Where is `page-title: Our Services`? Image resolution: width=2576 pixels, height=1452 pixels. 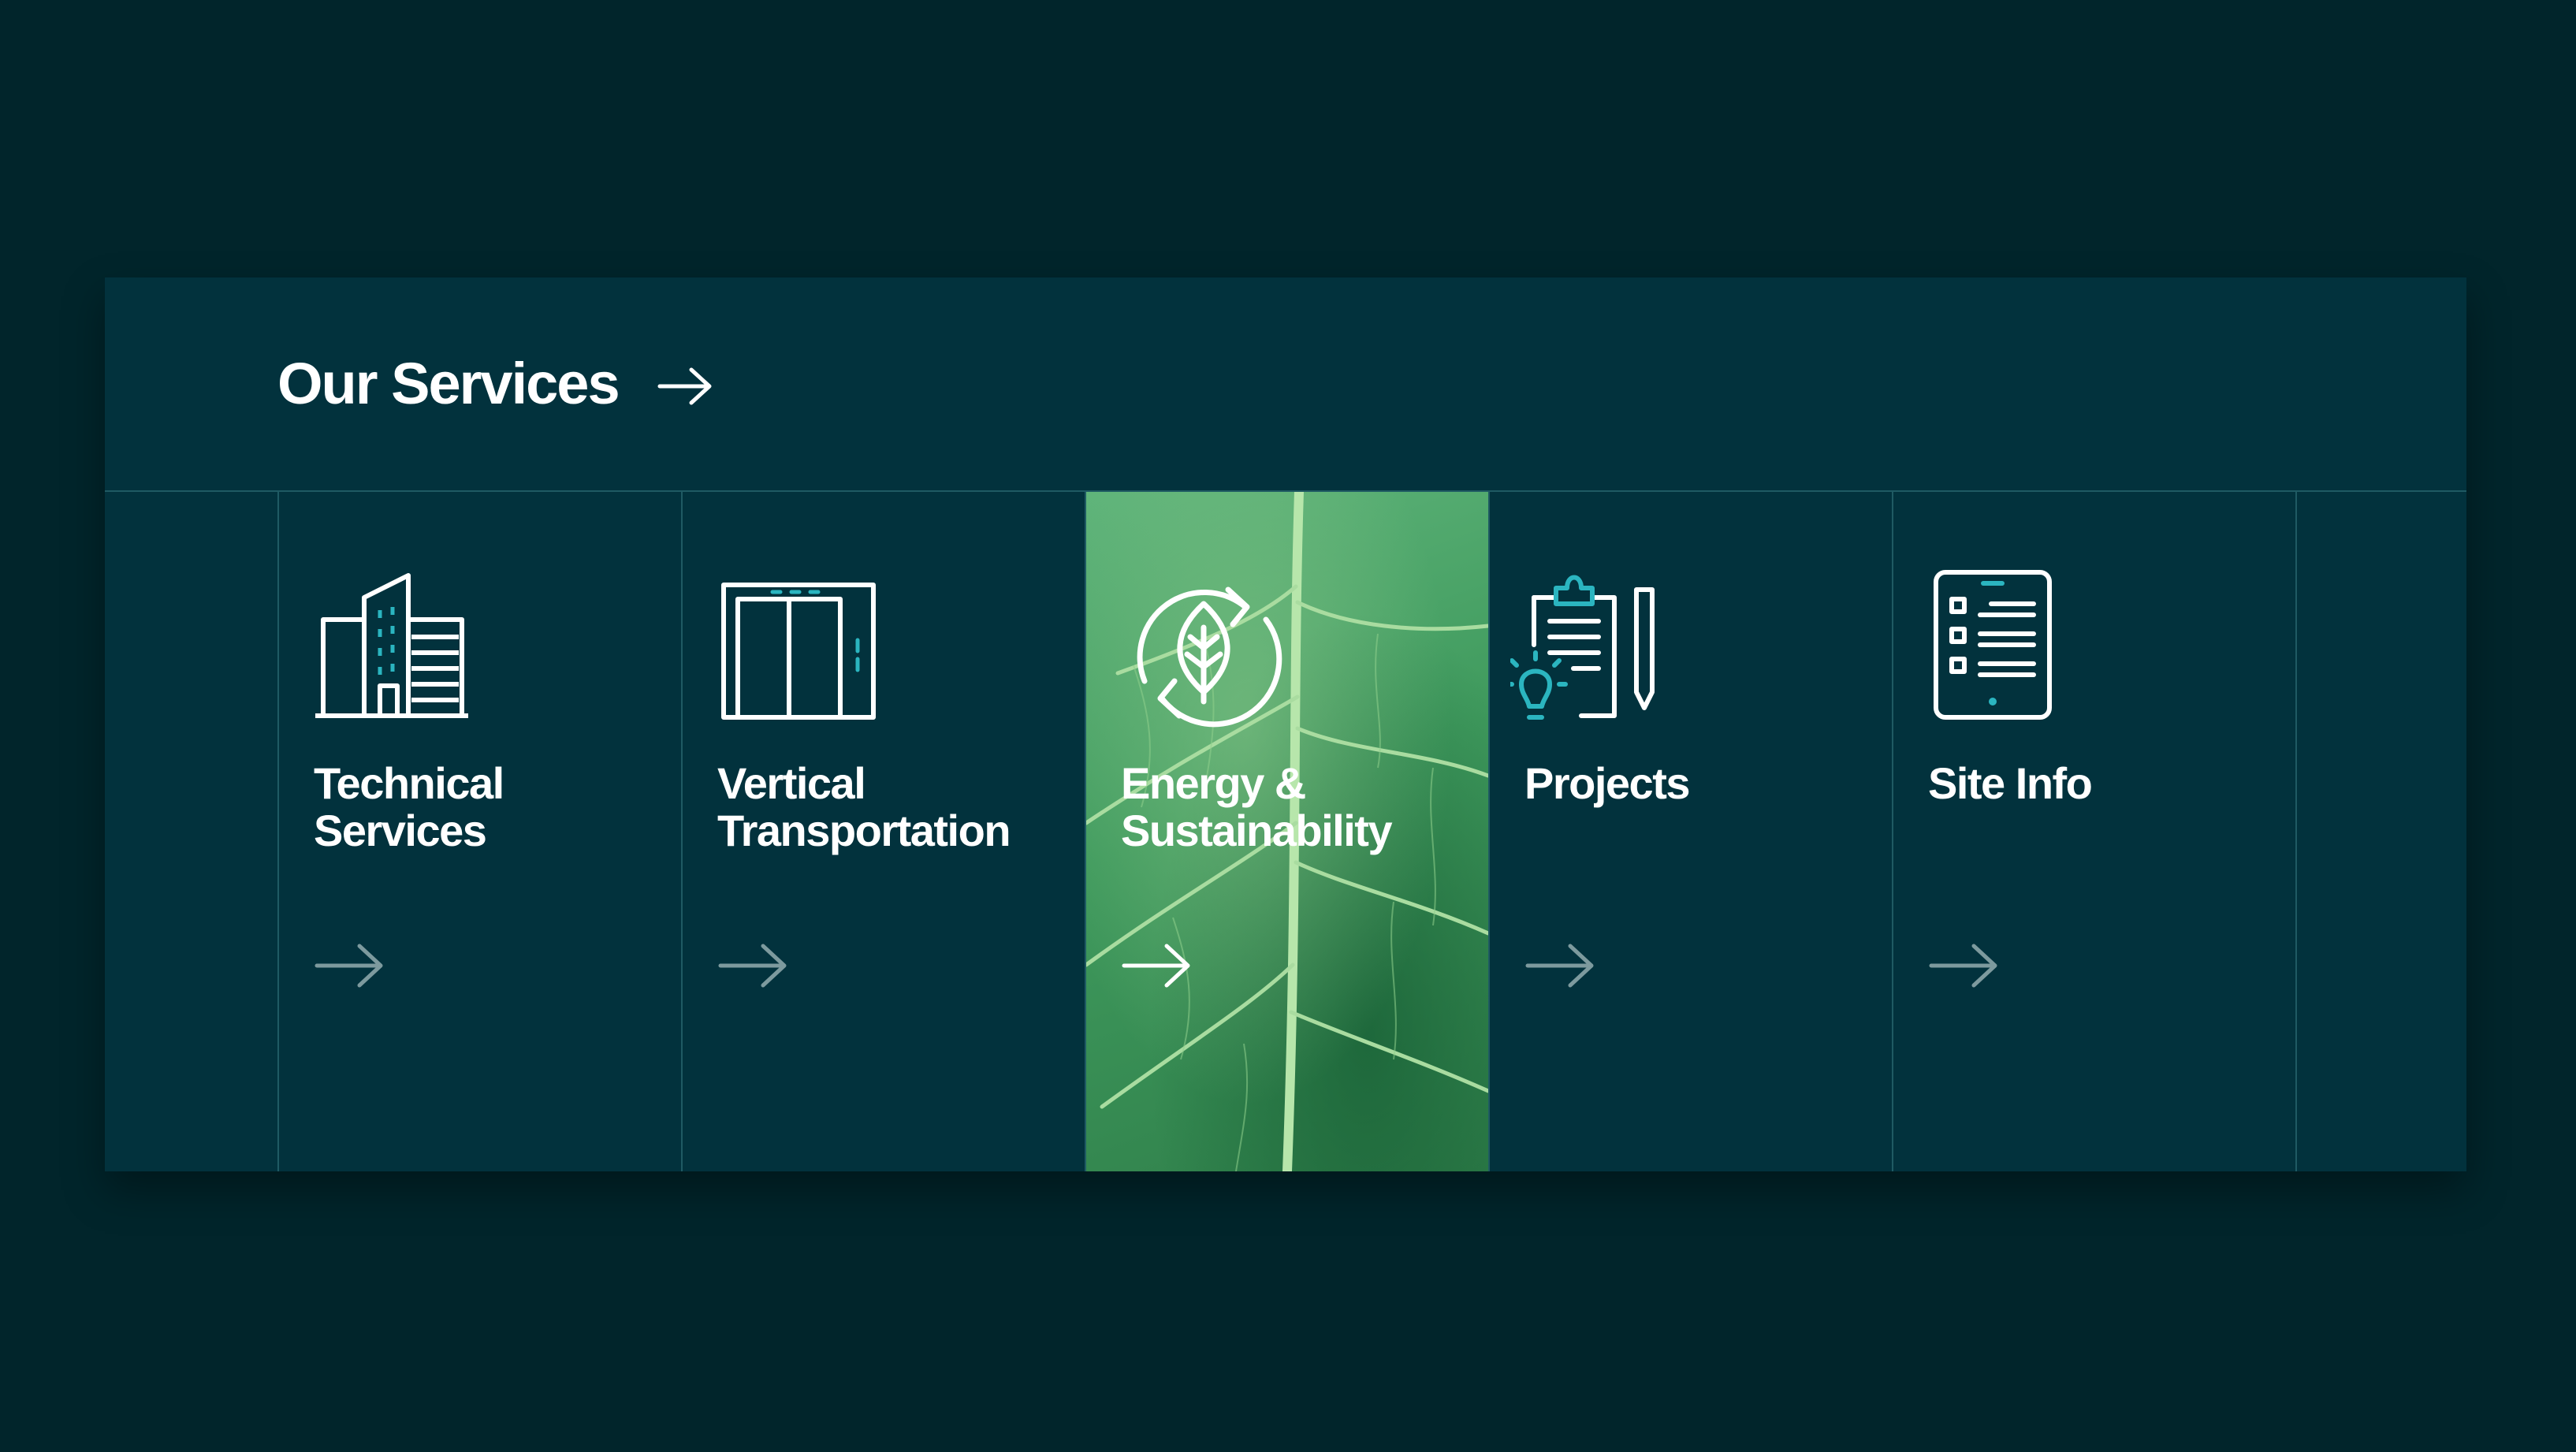 page-title: Our Services is located at coordinates (448, 384).